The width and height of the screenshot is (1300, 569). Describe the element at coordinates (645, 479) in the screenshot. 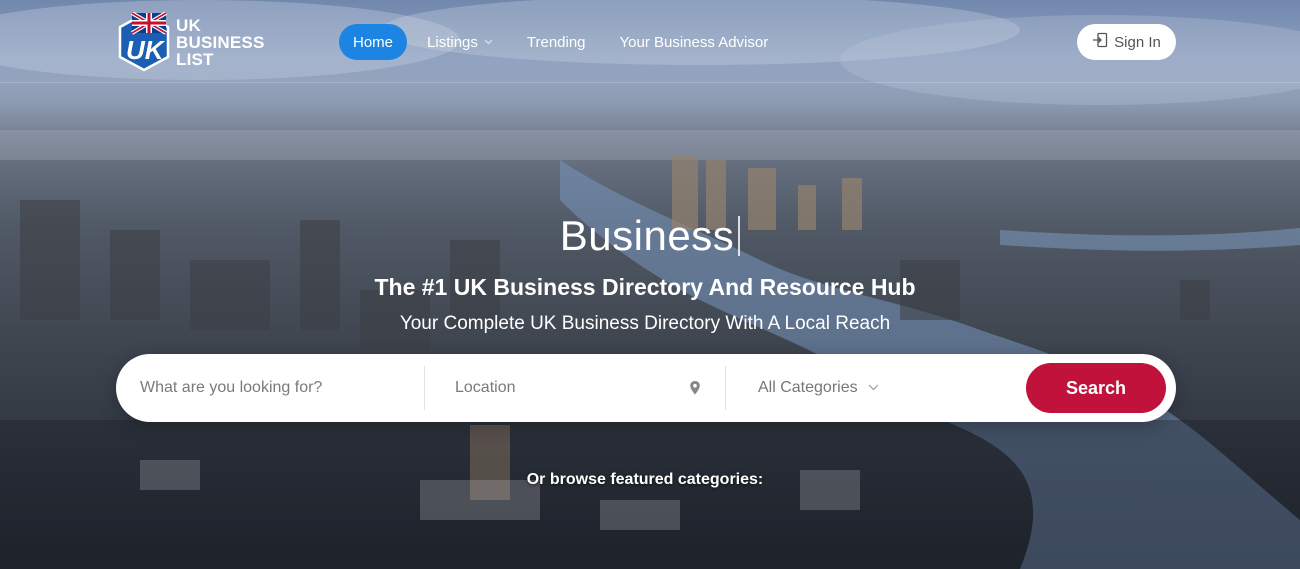

I see `browse-categories-label: Or browse featured categories:` at that location.